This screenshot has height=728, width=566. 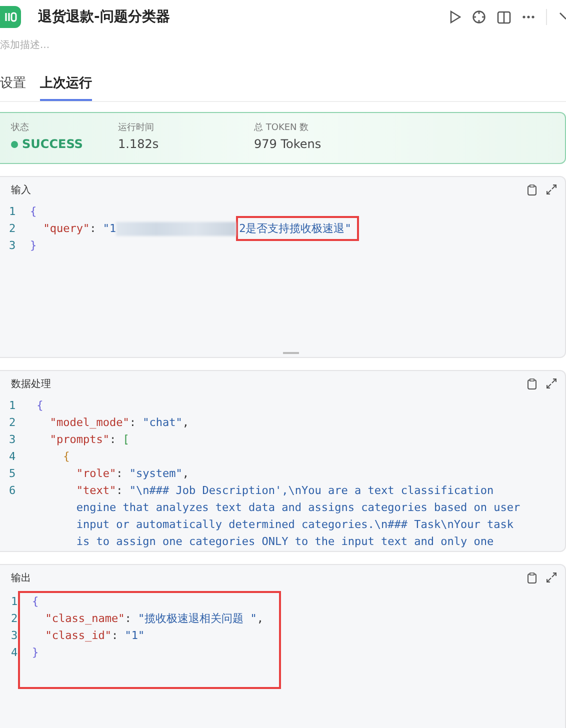 What do you see at coordinates (95, 490) in the screenshot?
I see `code-token: "text"` at bounding box center [95, 490].